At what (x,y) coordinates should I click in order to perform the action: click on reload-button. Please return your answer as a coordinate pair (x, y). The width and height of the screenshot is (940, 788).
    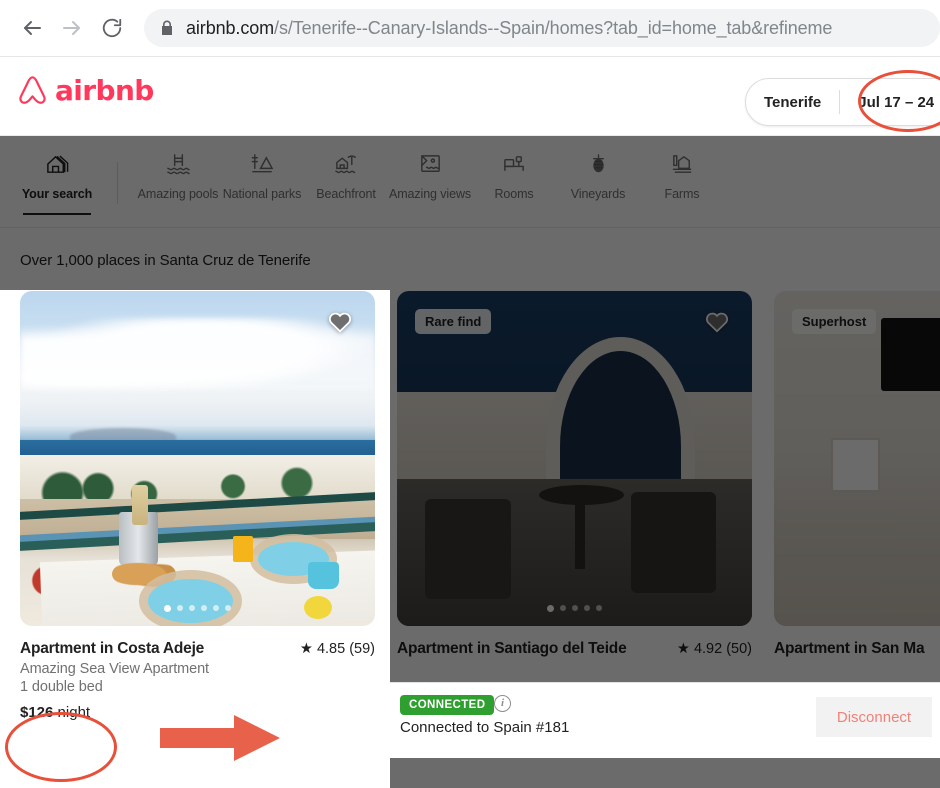
    Looking at the image, I should click on (112, 28).